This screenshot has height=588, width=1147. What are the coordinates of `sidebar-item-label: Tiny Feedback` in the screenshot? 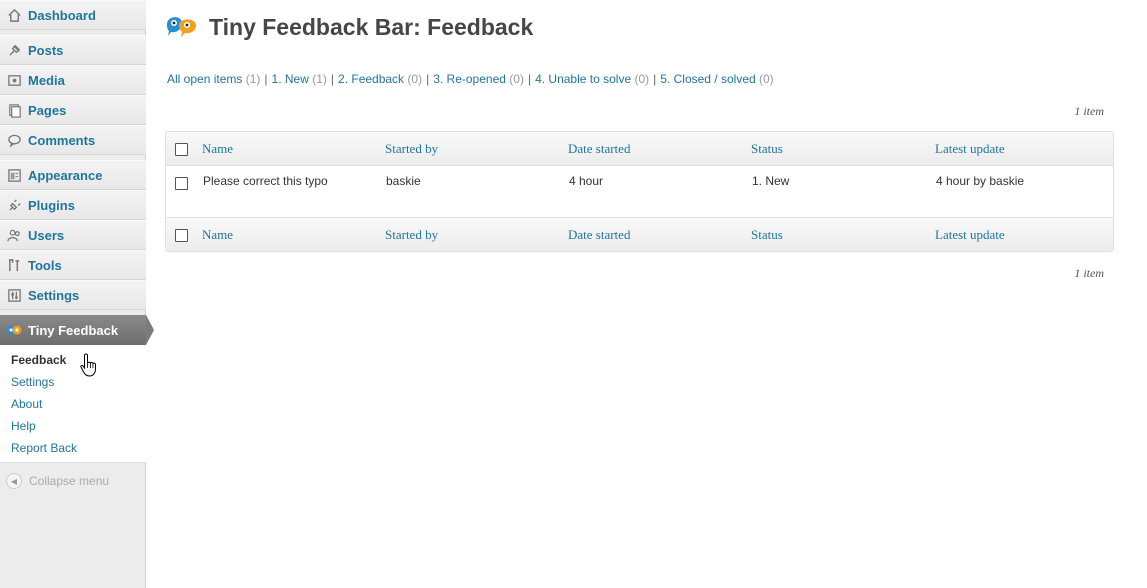 It's located at (73, 330).